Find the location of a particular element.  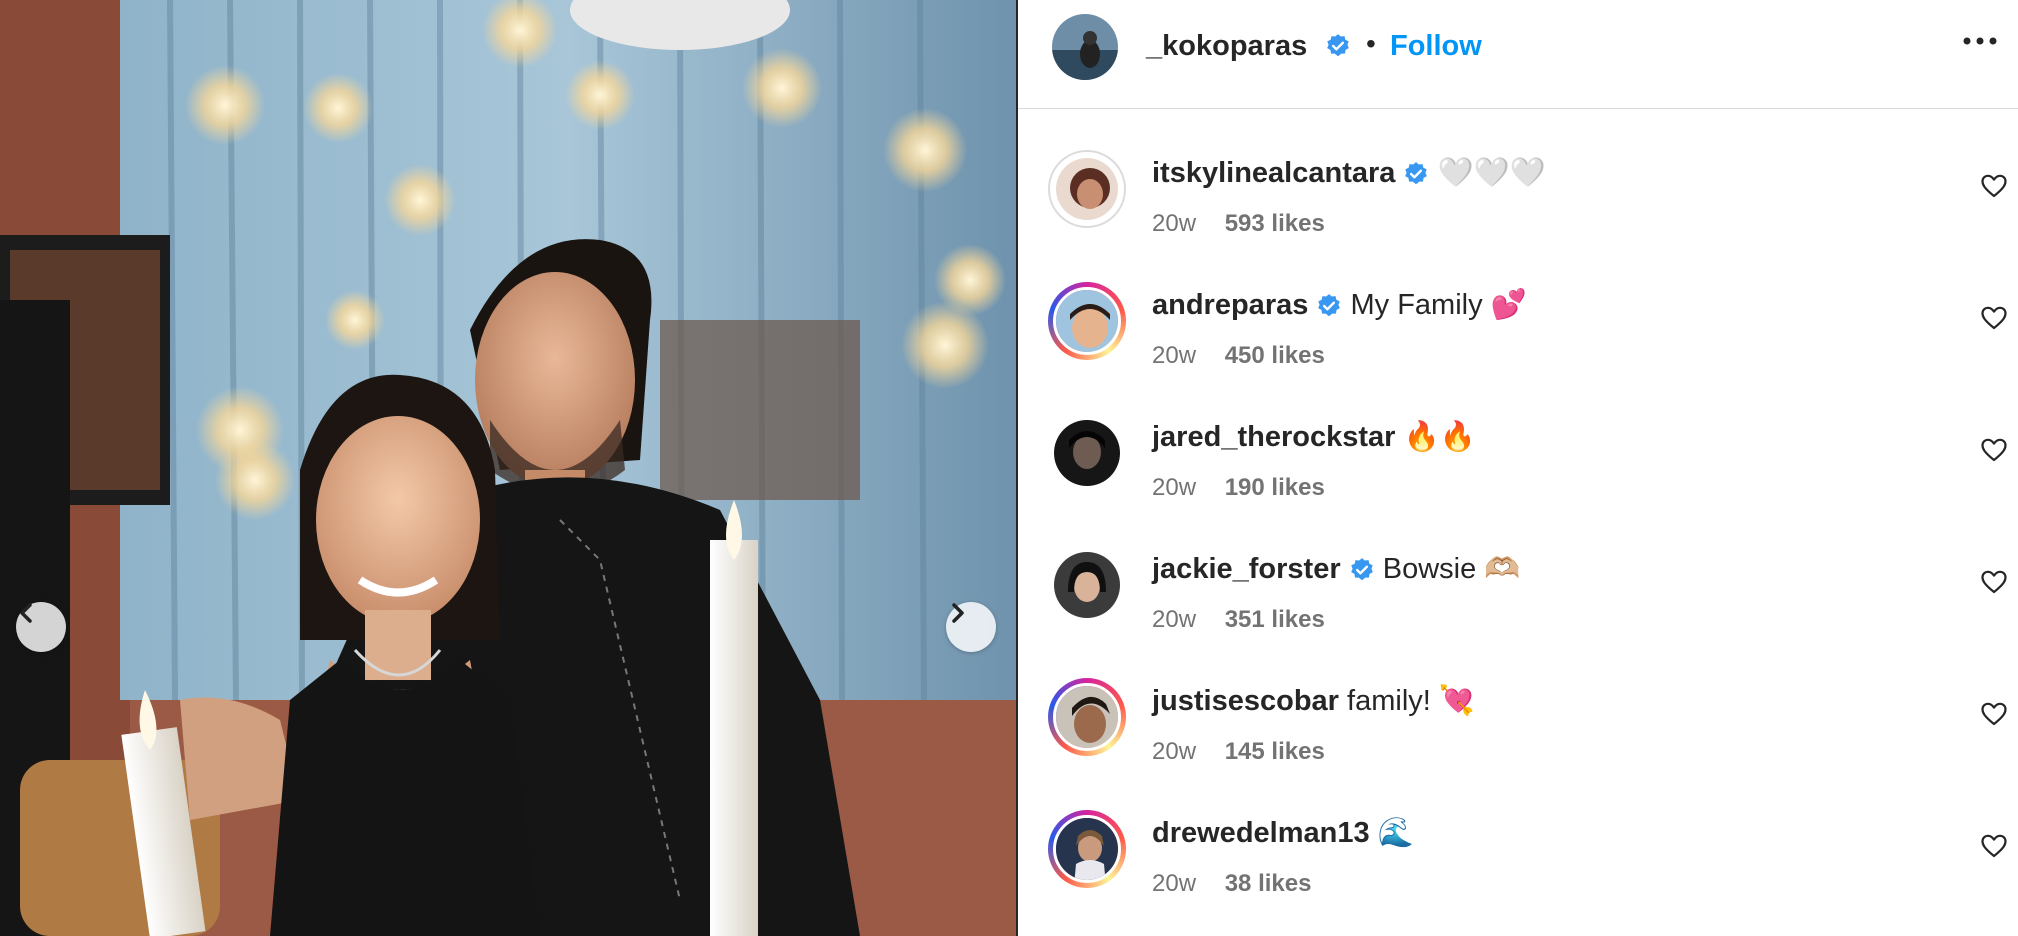

comment-item: jackie_forster Bowsie 🫶🏼 20w 351 likes is located at coordinates (1518, 570).